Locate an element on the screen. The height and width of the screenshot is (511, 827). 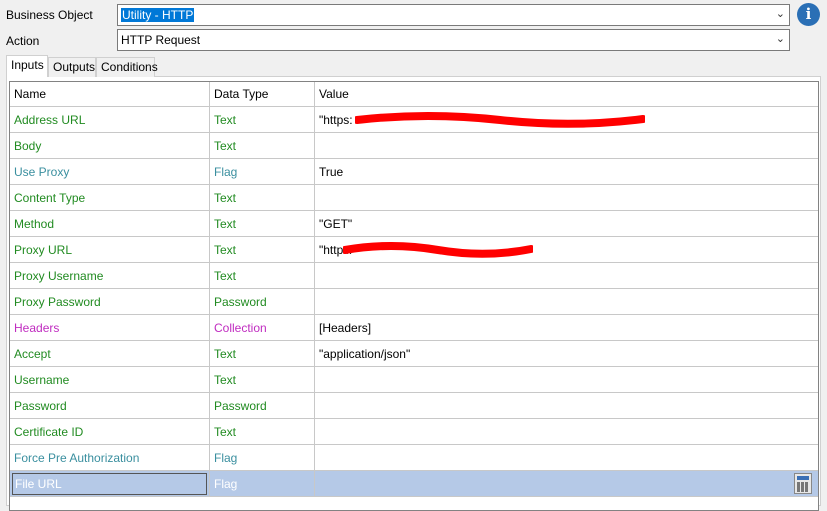
column-header-value: Value is located at coordinates (566, 95).